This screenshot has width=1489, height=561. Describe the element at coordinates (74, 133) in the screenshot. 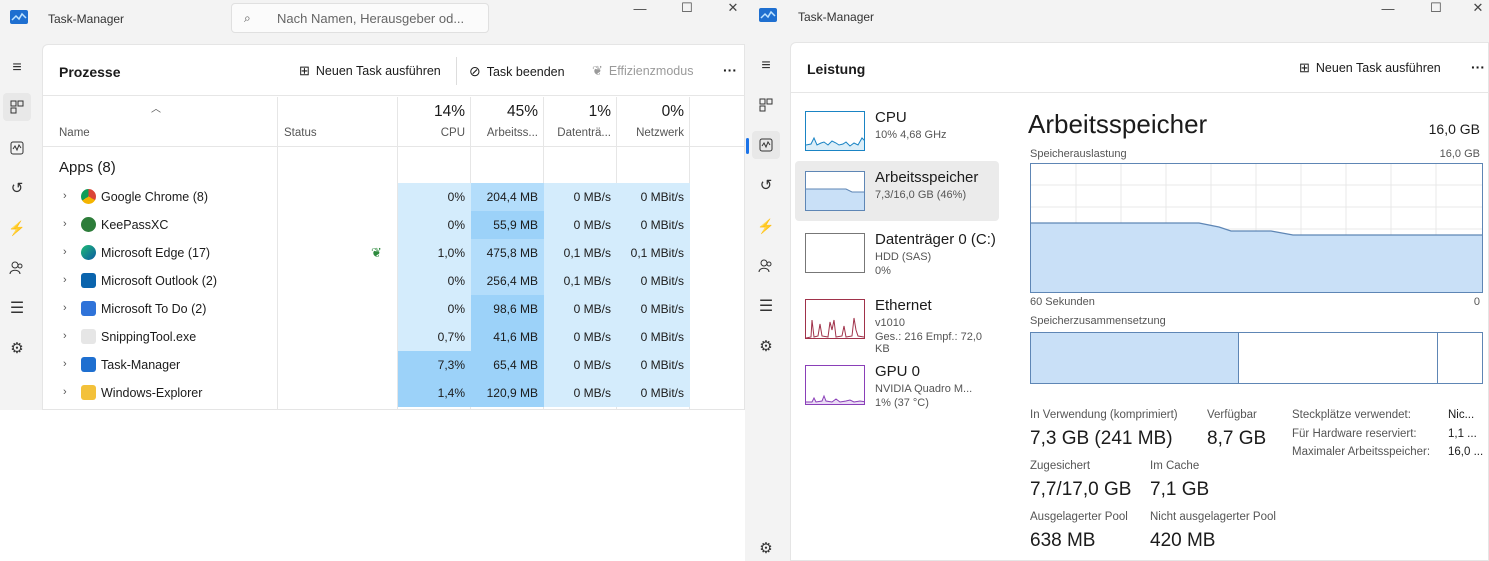

I see `column-header-name: Name` at that location.